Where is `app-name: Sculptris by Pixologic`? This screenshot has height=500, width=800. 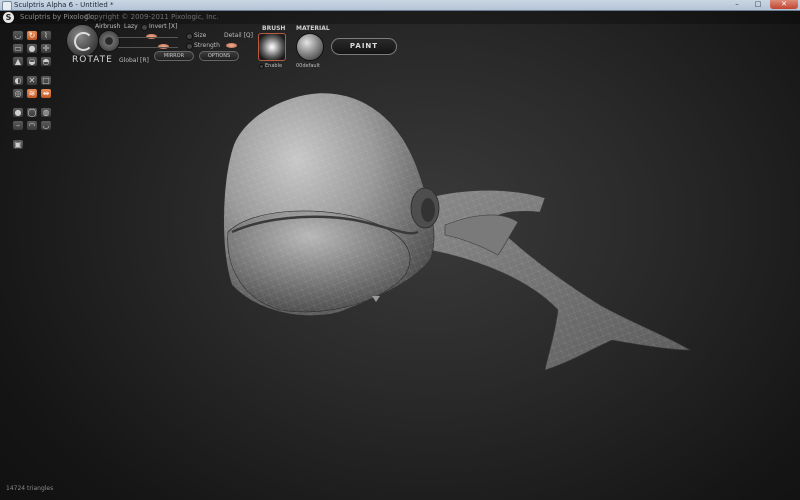
app-name: Sculptris by Pixologic is located at coordinates (57, 17).